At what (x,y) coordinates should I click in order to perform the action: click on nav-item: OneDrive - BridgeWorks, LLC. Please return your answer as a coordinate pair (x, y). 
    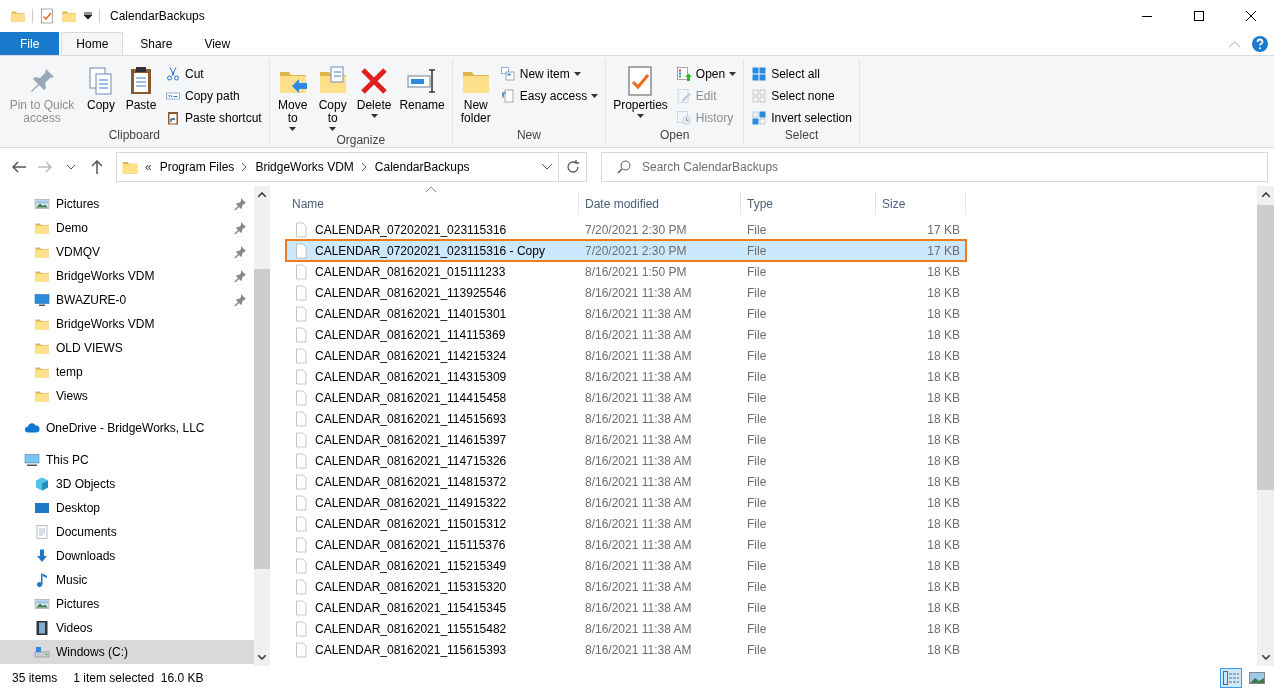
    Looking at the image, I should click on (127, 428).